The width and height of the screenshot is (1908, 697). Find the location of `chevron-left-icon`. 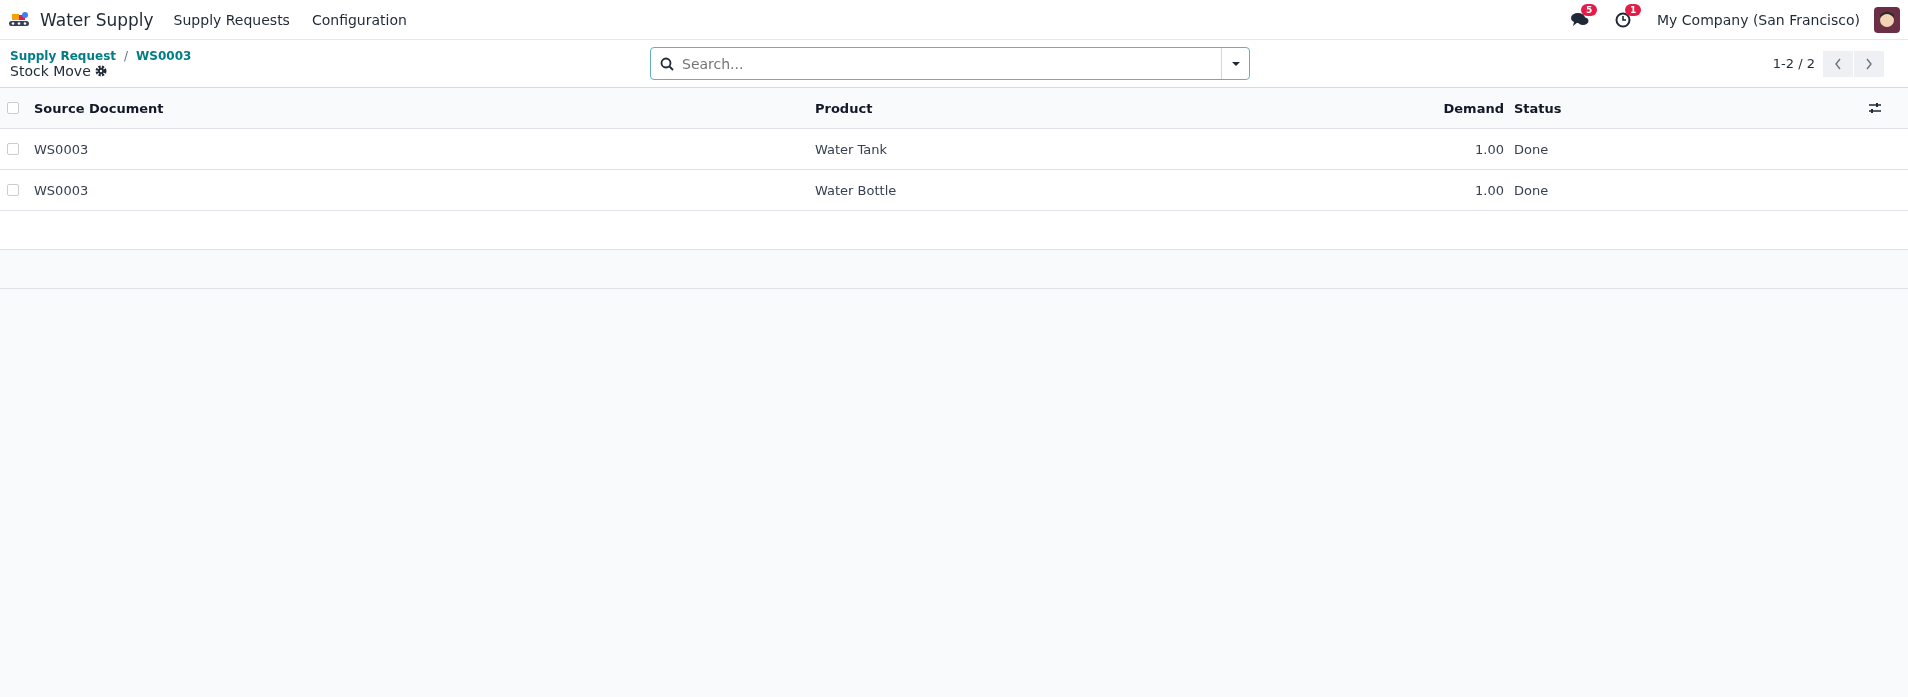

chevron-left-icon is located at coordinates (1838, 63).